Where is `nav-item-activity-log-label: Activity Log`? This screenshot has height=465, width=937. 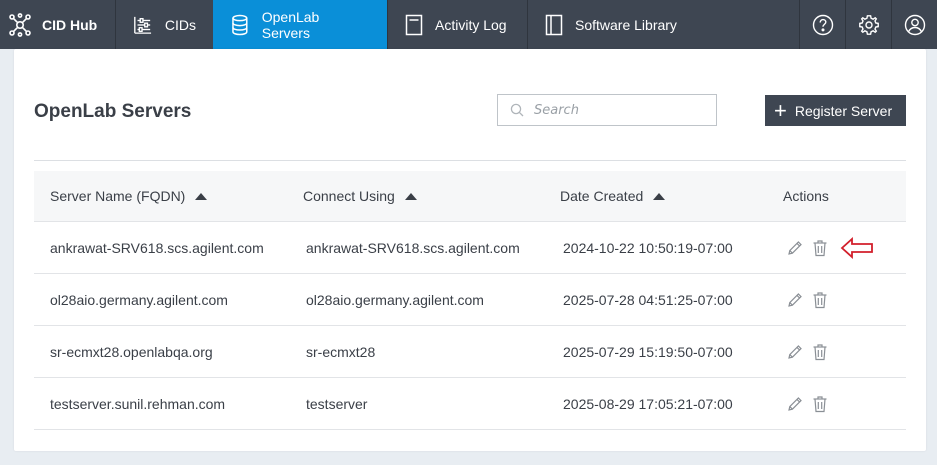 nav-item-activity-log-label: Activity Log is located at coordinates (471, 24).